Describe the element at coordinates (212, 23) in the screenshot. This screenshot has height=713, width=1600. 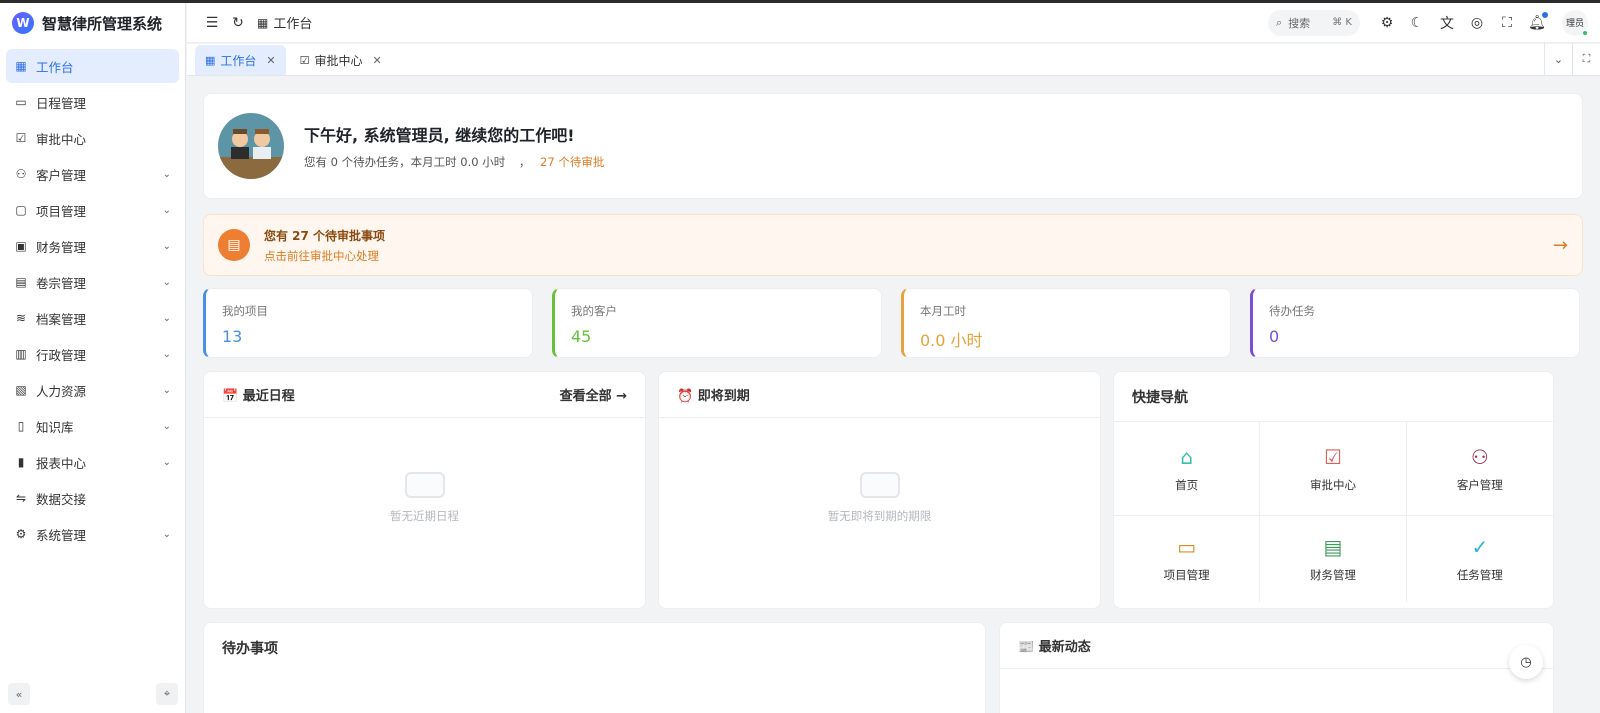
I see `menu-toggle-icon: ☰` at that location.